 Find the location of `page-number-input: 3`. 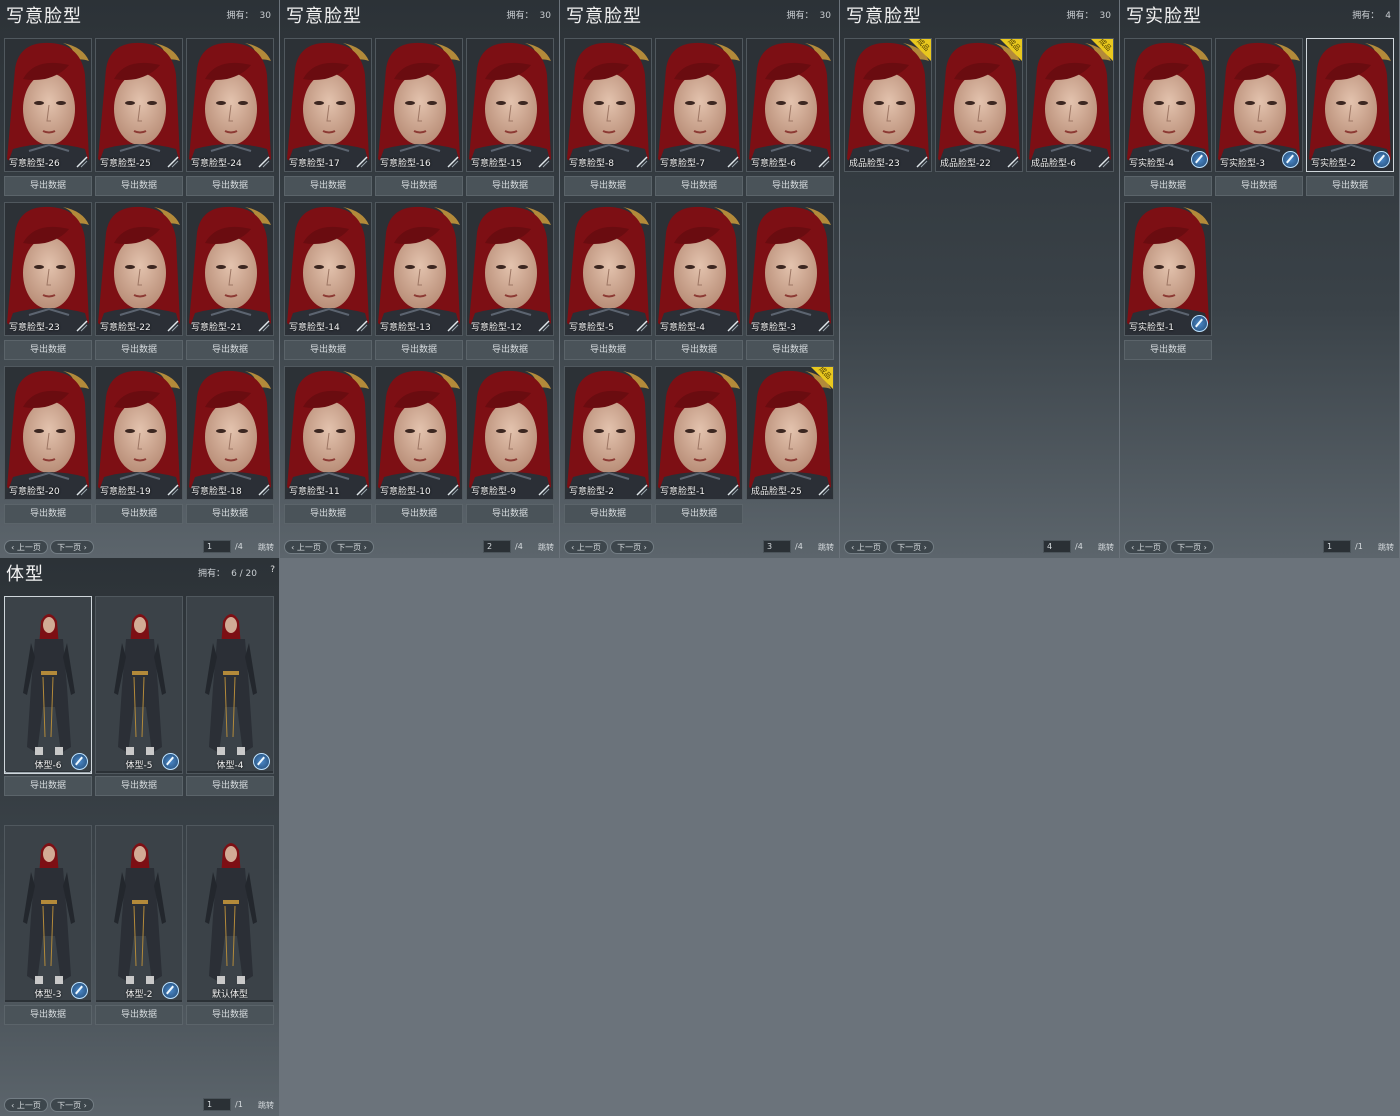

page-number-input: 3 is located at coordinates (777, 546).